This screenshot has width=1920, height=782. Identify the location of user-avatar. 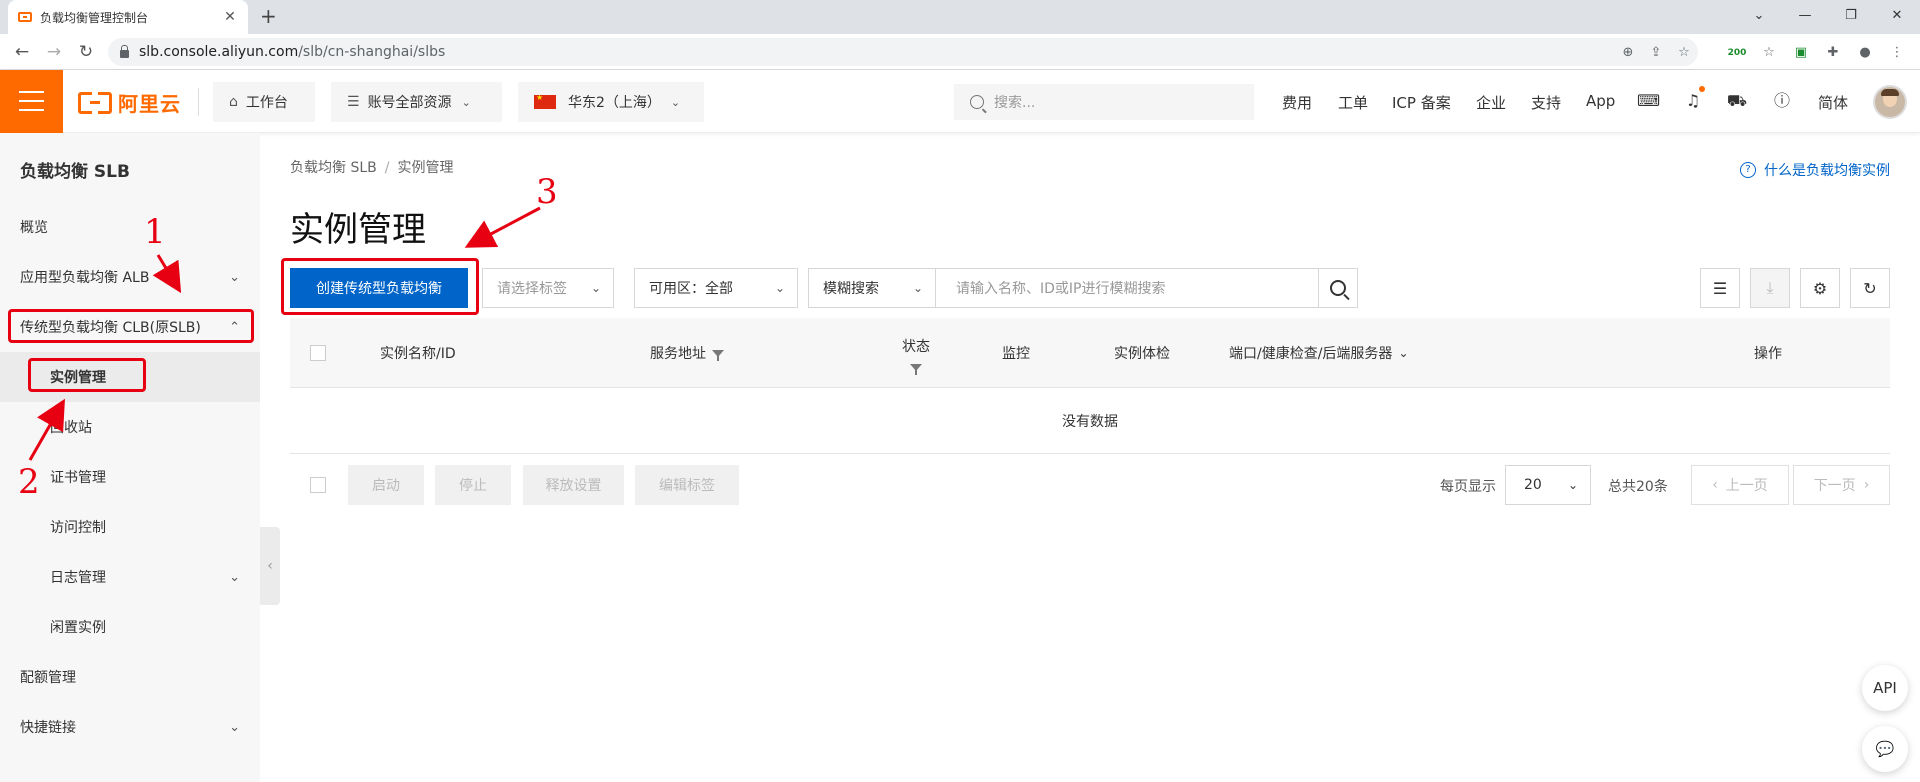
(1890, 102).